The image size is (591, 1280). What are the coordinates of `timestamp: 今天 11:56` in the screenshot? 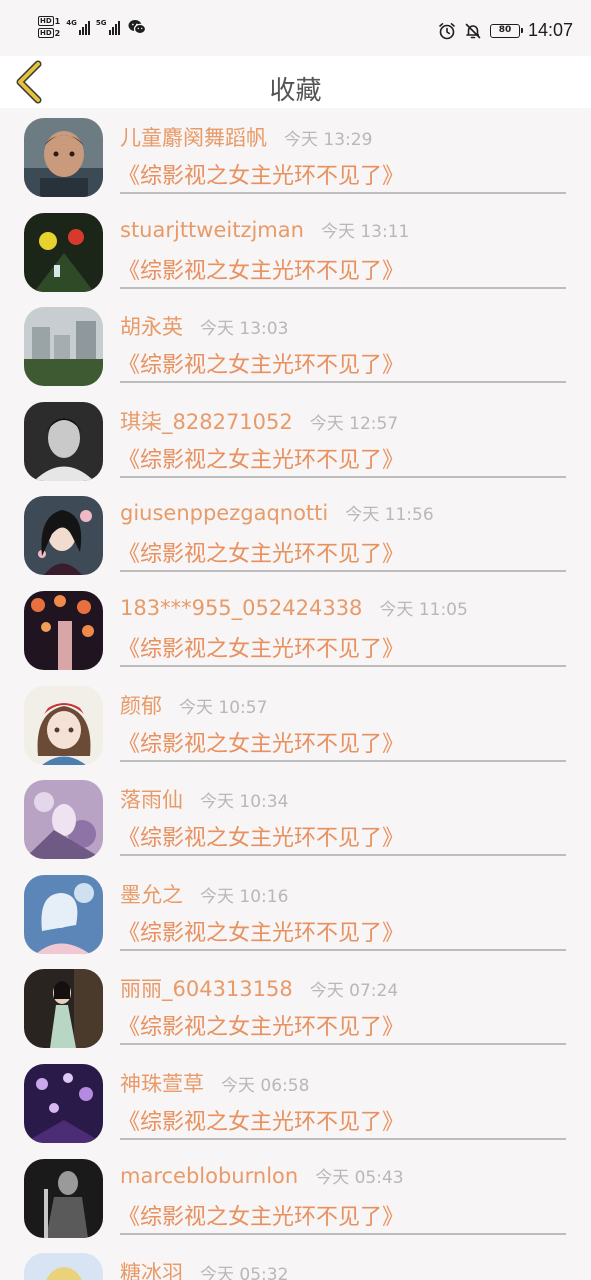 It's located at (389, 515).